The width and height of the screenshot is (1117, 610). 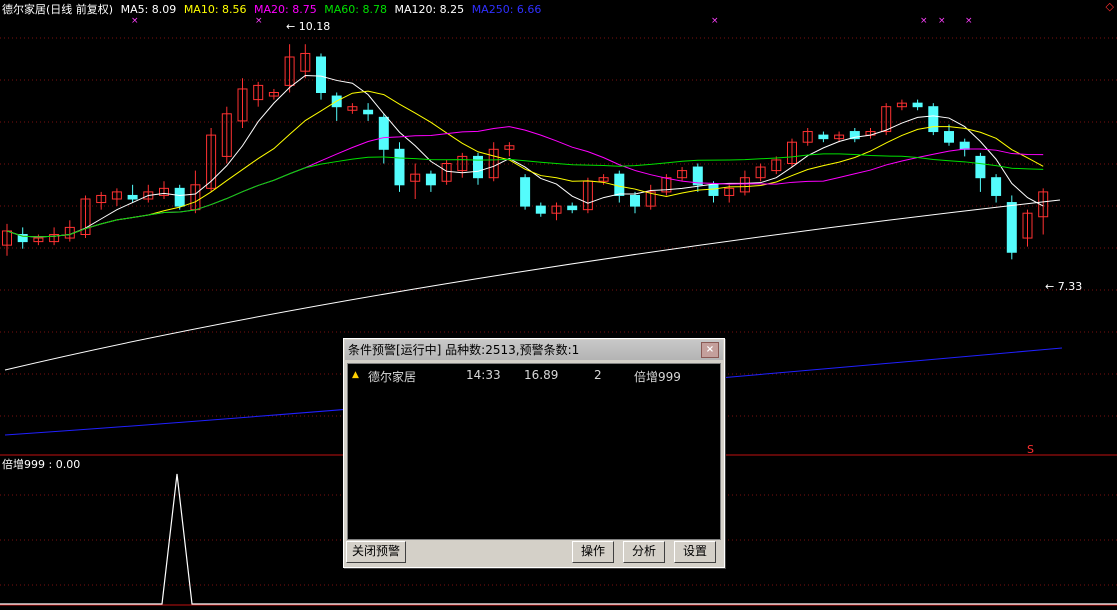 What do you see at coordinates (392, 377) in the screenshot?
I see `row-stock-name: 德尔家居` at bounding box center [392, 377].